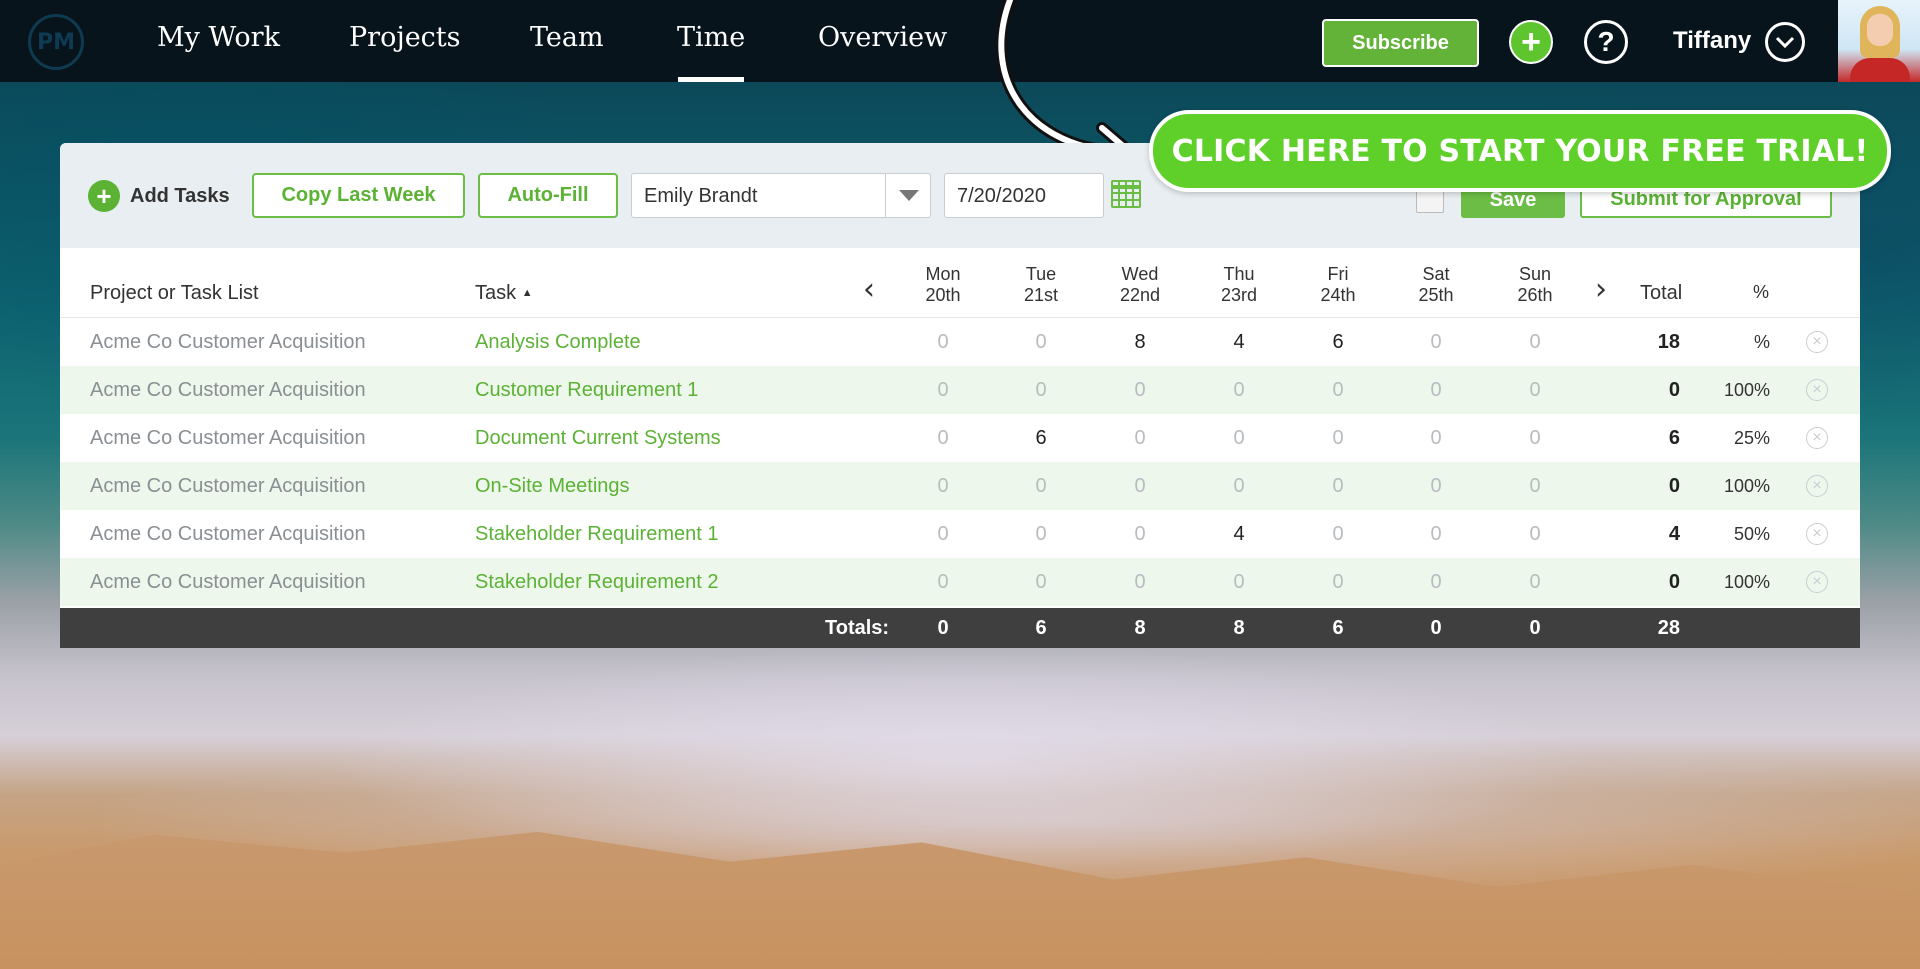 This screenshot has height=969, width=1920. I want to click on task-link: Stakeholder Requirement 1, so click(596, 534).